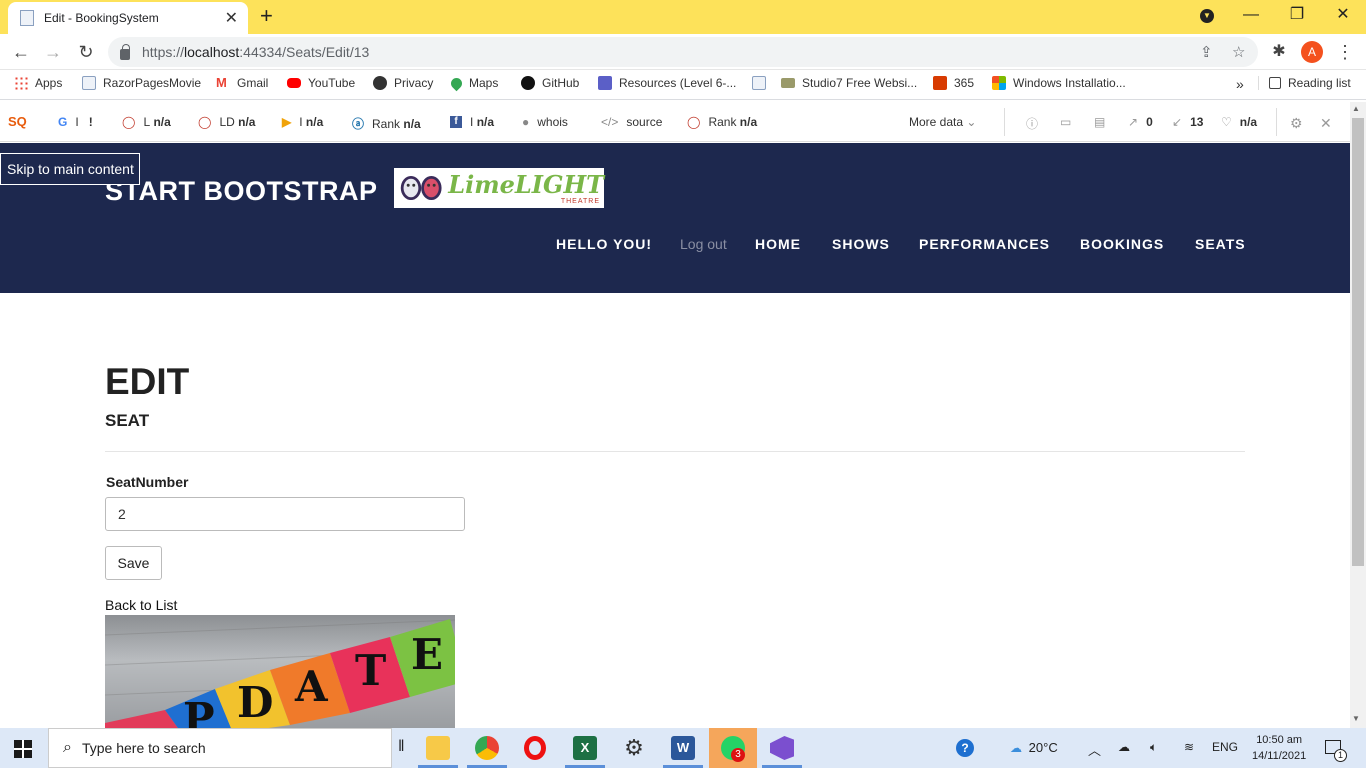 The image size is (1366, 768). What do you see at coordinates (1345, 52) in the screenshot?
I see `menu-icon: ⋮` at bounding box center [1345, 52].